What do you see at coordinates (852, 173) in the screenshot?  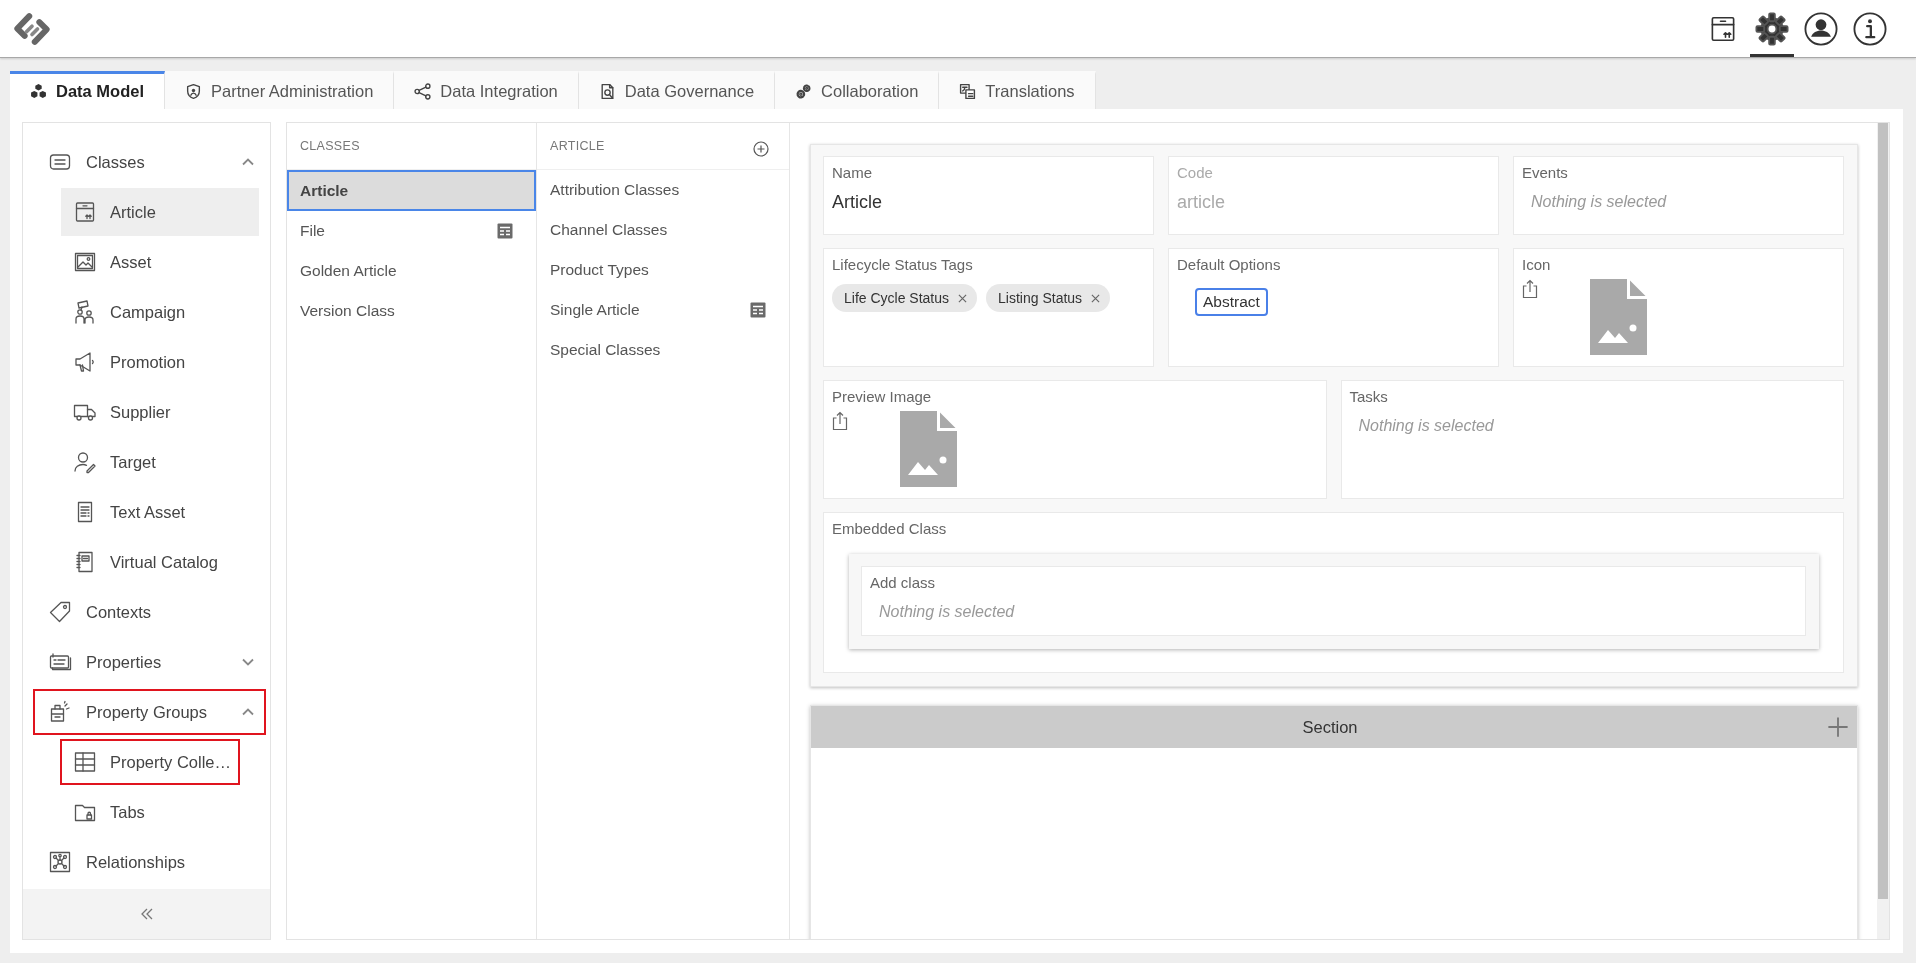 I see `field-label: Name` at bounding box center [852, 173].